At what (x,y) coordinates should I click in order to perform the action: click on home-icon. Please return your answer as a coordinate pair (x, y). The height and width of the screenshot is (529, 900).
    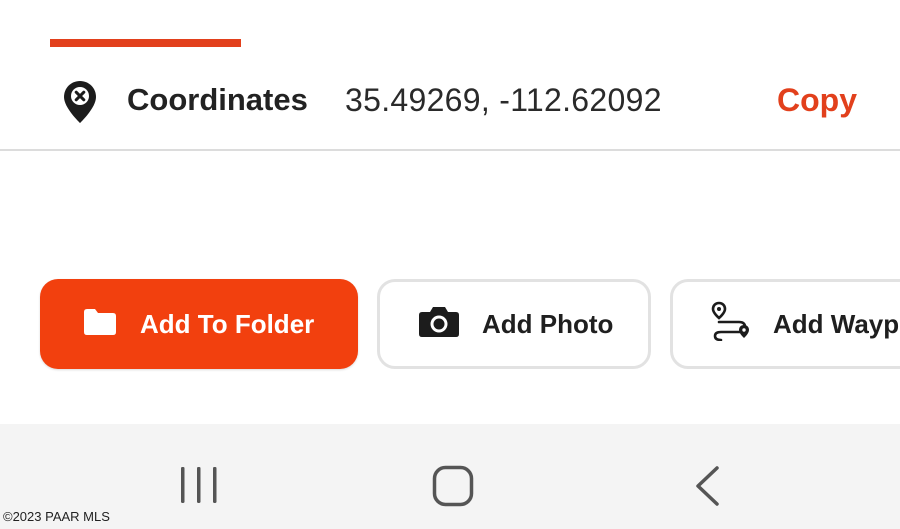
    Looking at the image, I should click on (453, 486).